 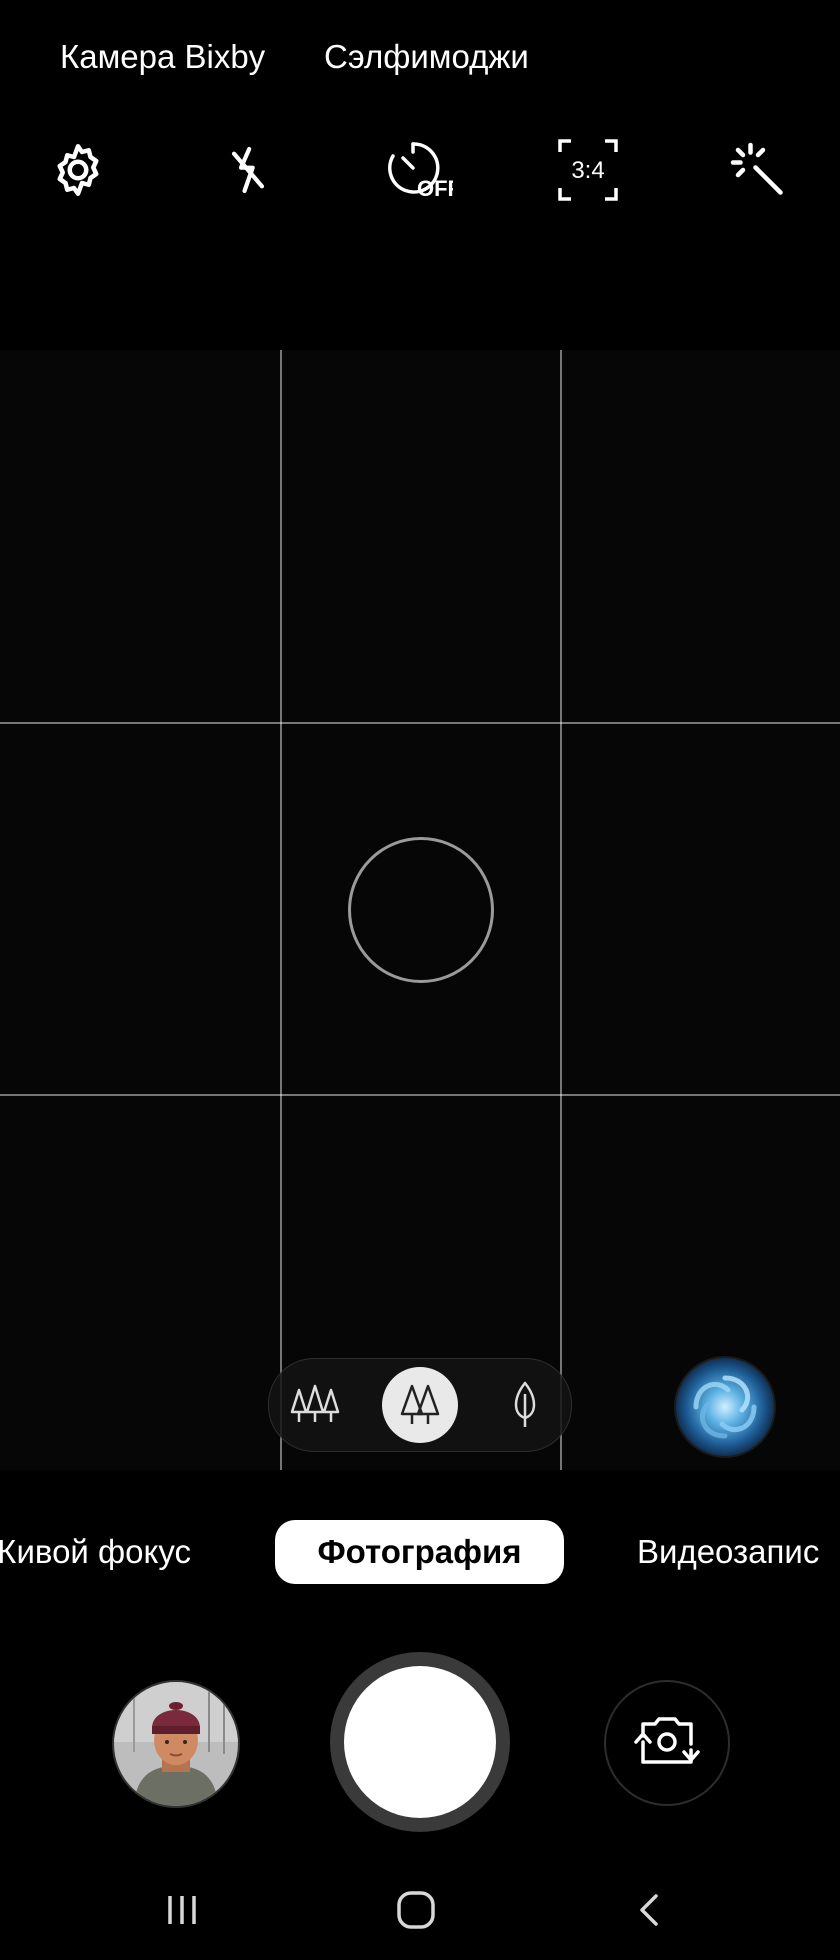 I want to click on system-navigation-bar, so click(x=420, y=1920).